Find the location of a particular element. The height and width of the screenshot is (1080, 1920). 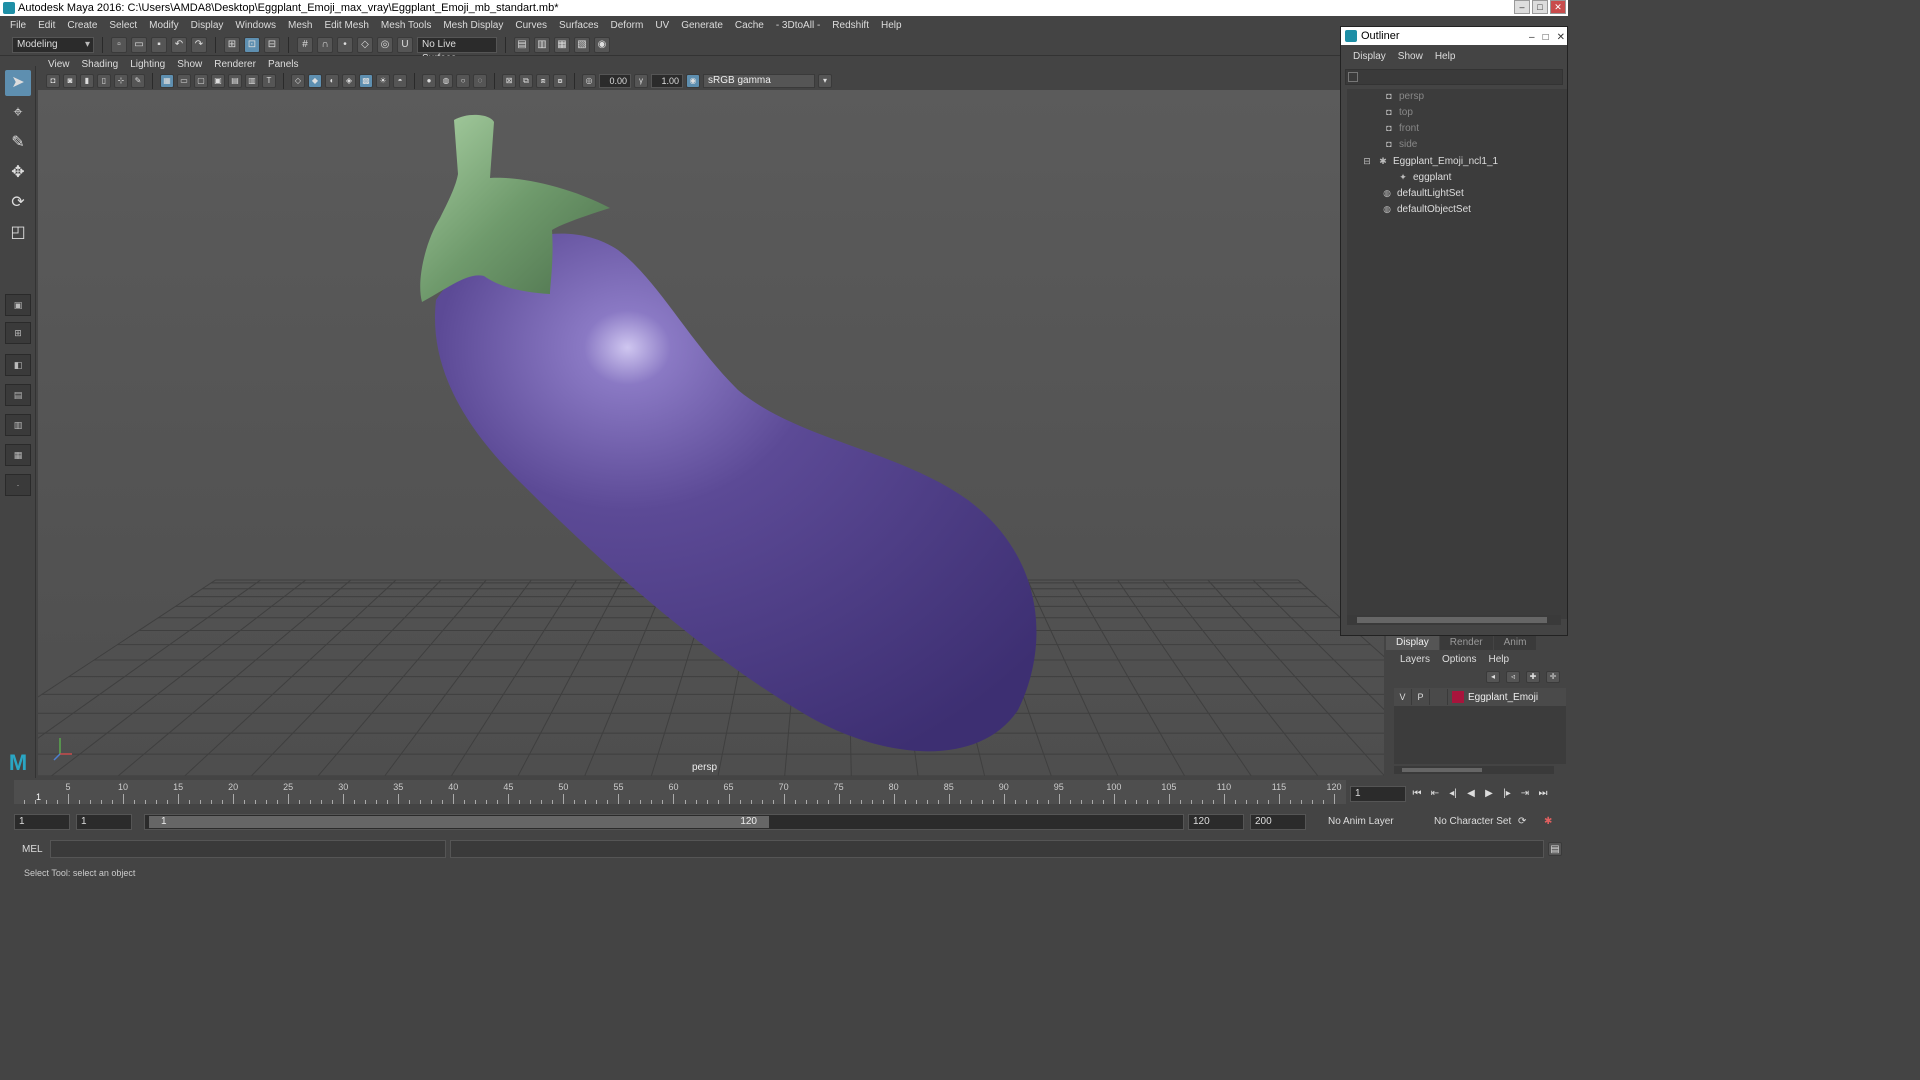

list-item: ◘ persp is located at coordinates (1403, 97).